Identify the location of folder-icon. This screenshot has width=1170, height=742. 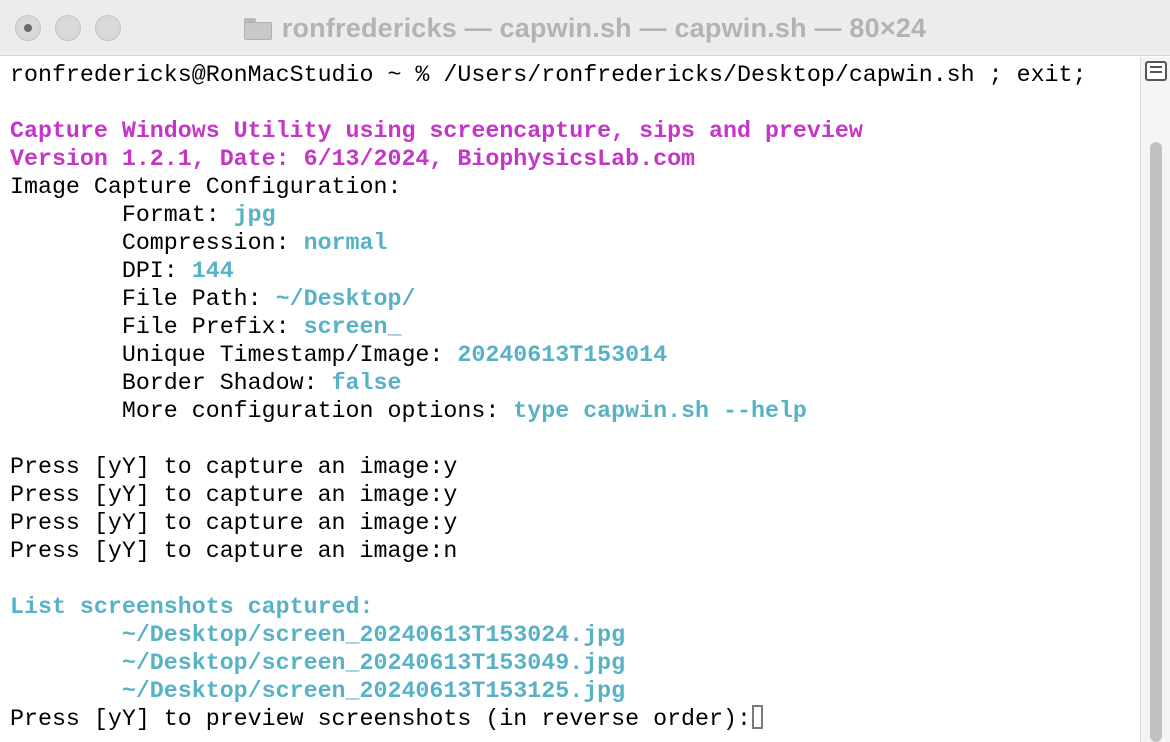
(257, 29).